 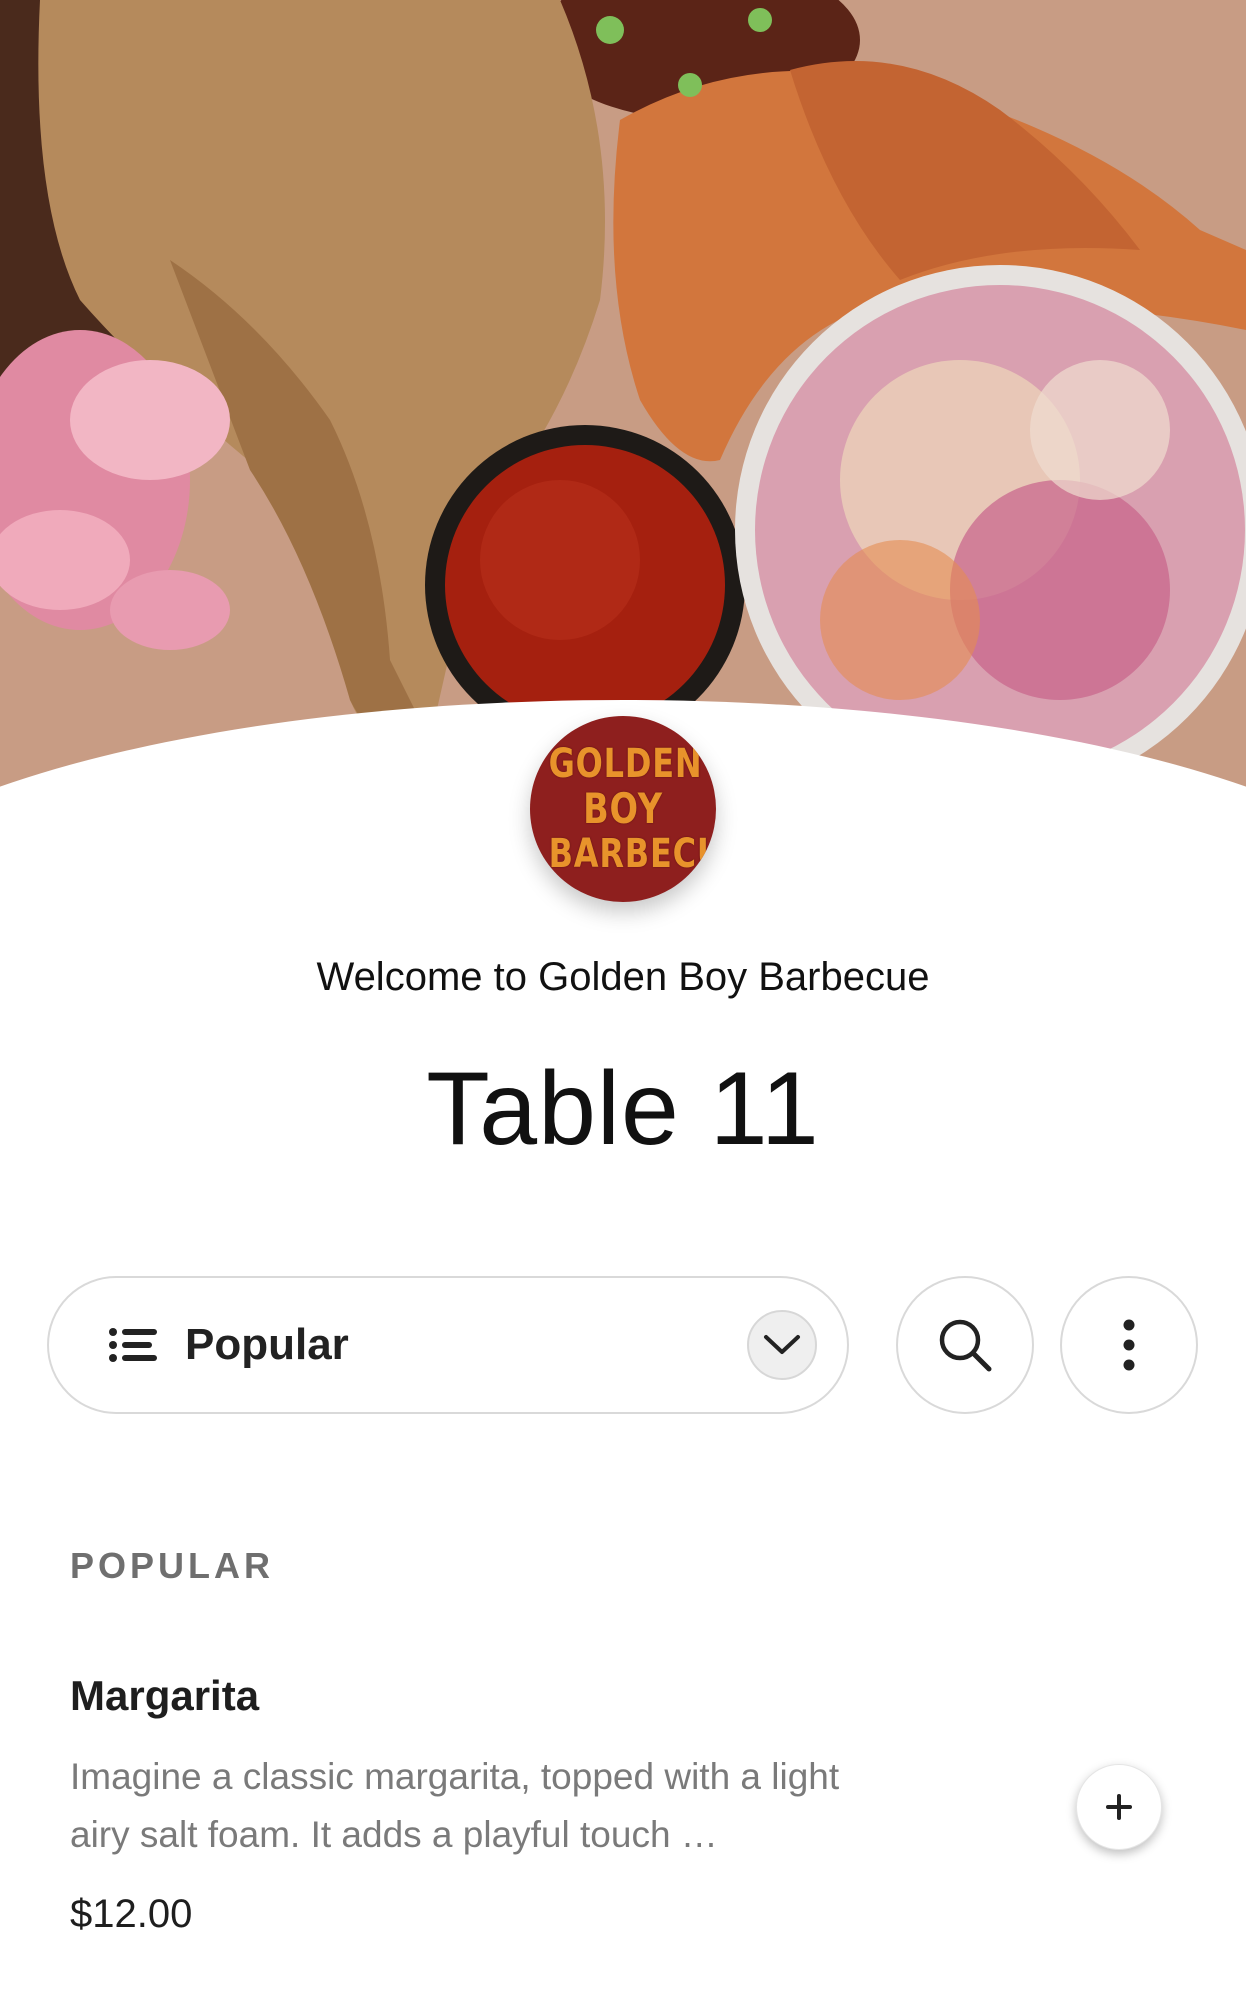 What do you see at coordinates (623, 977) in the screenshot?
I see `welcome-text: Welcome to Golden Boy Barbecue` at bounding box center [623, 977].